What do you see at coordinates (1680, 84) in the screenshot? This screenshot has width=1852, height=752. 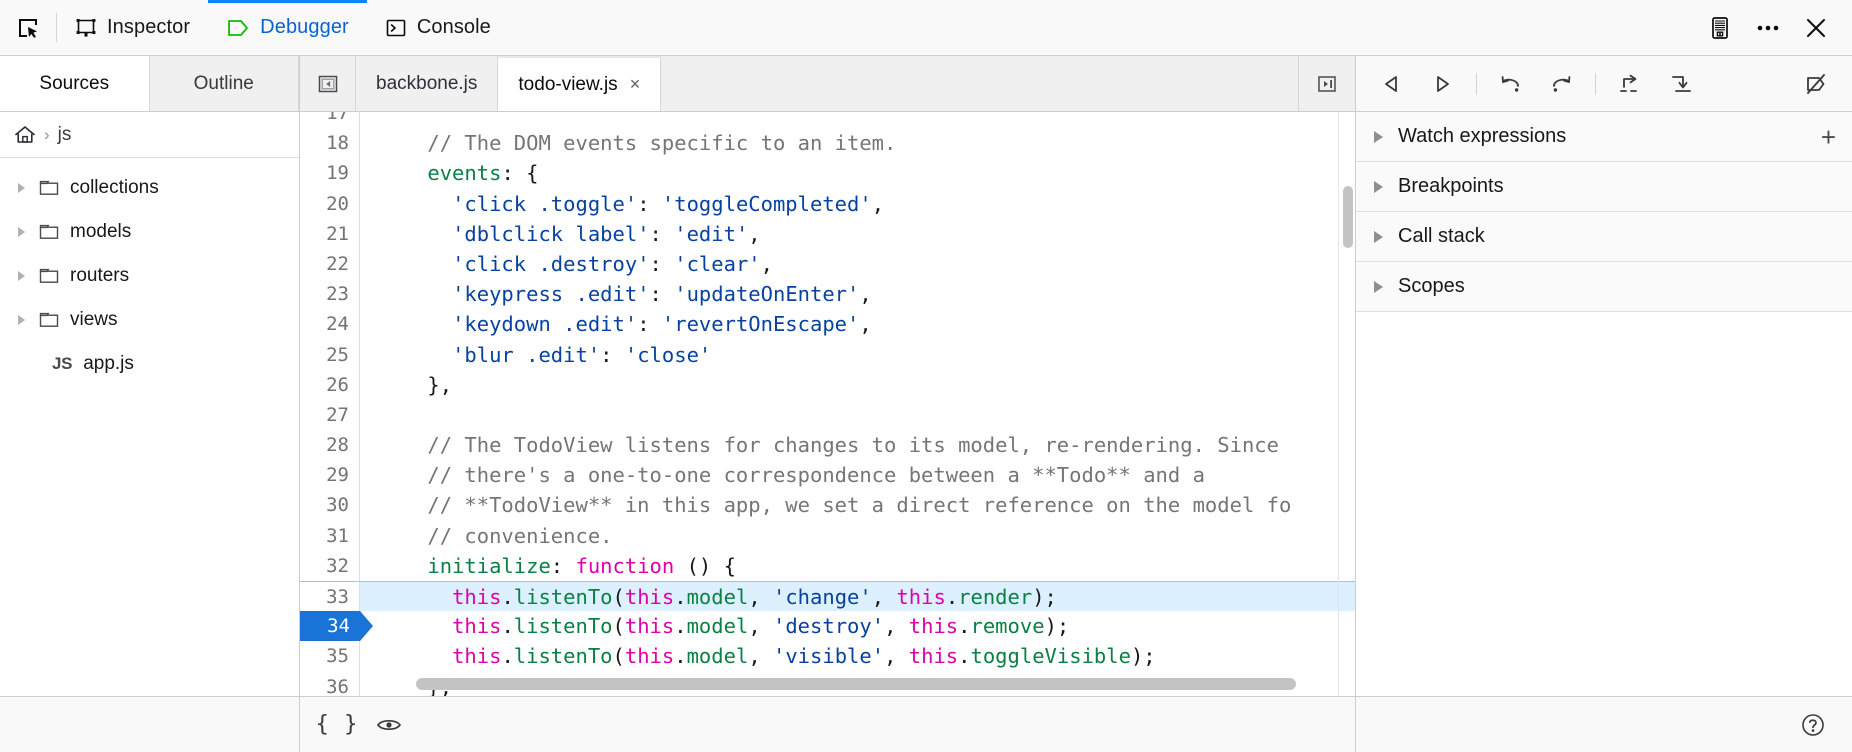 I see `step-down-button` at bounding box center [1680, 84].